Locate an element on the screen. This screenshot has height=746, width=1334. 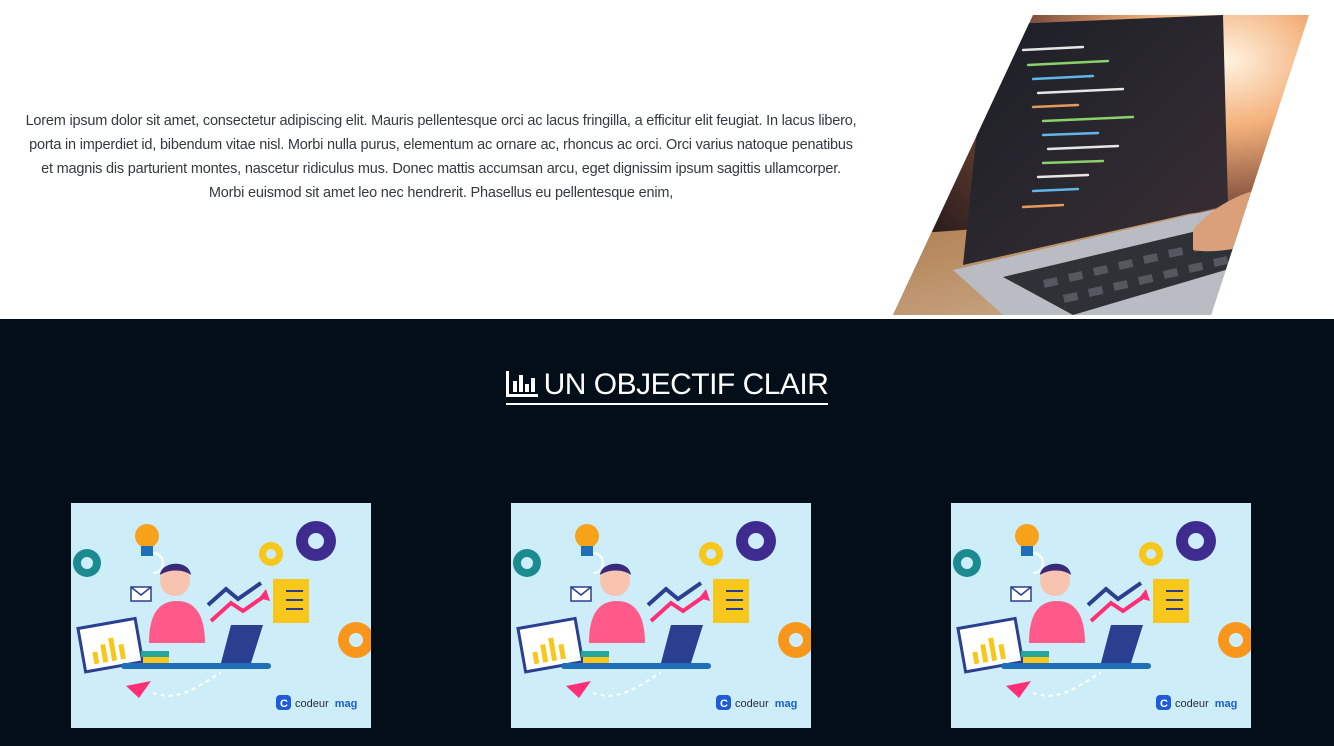
objective-card-2: C codeur mag is located at coordinates (661, 615).